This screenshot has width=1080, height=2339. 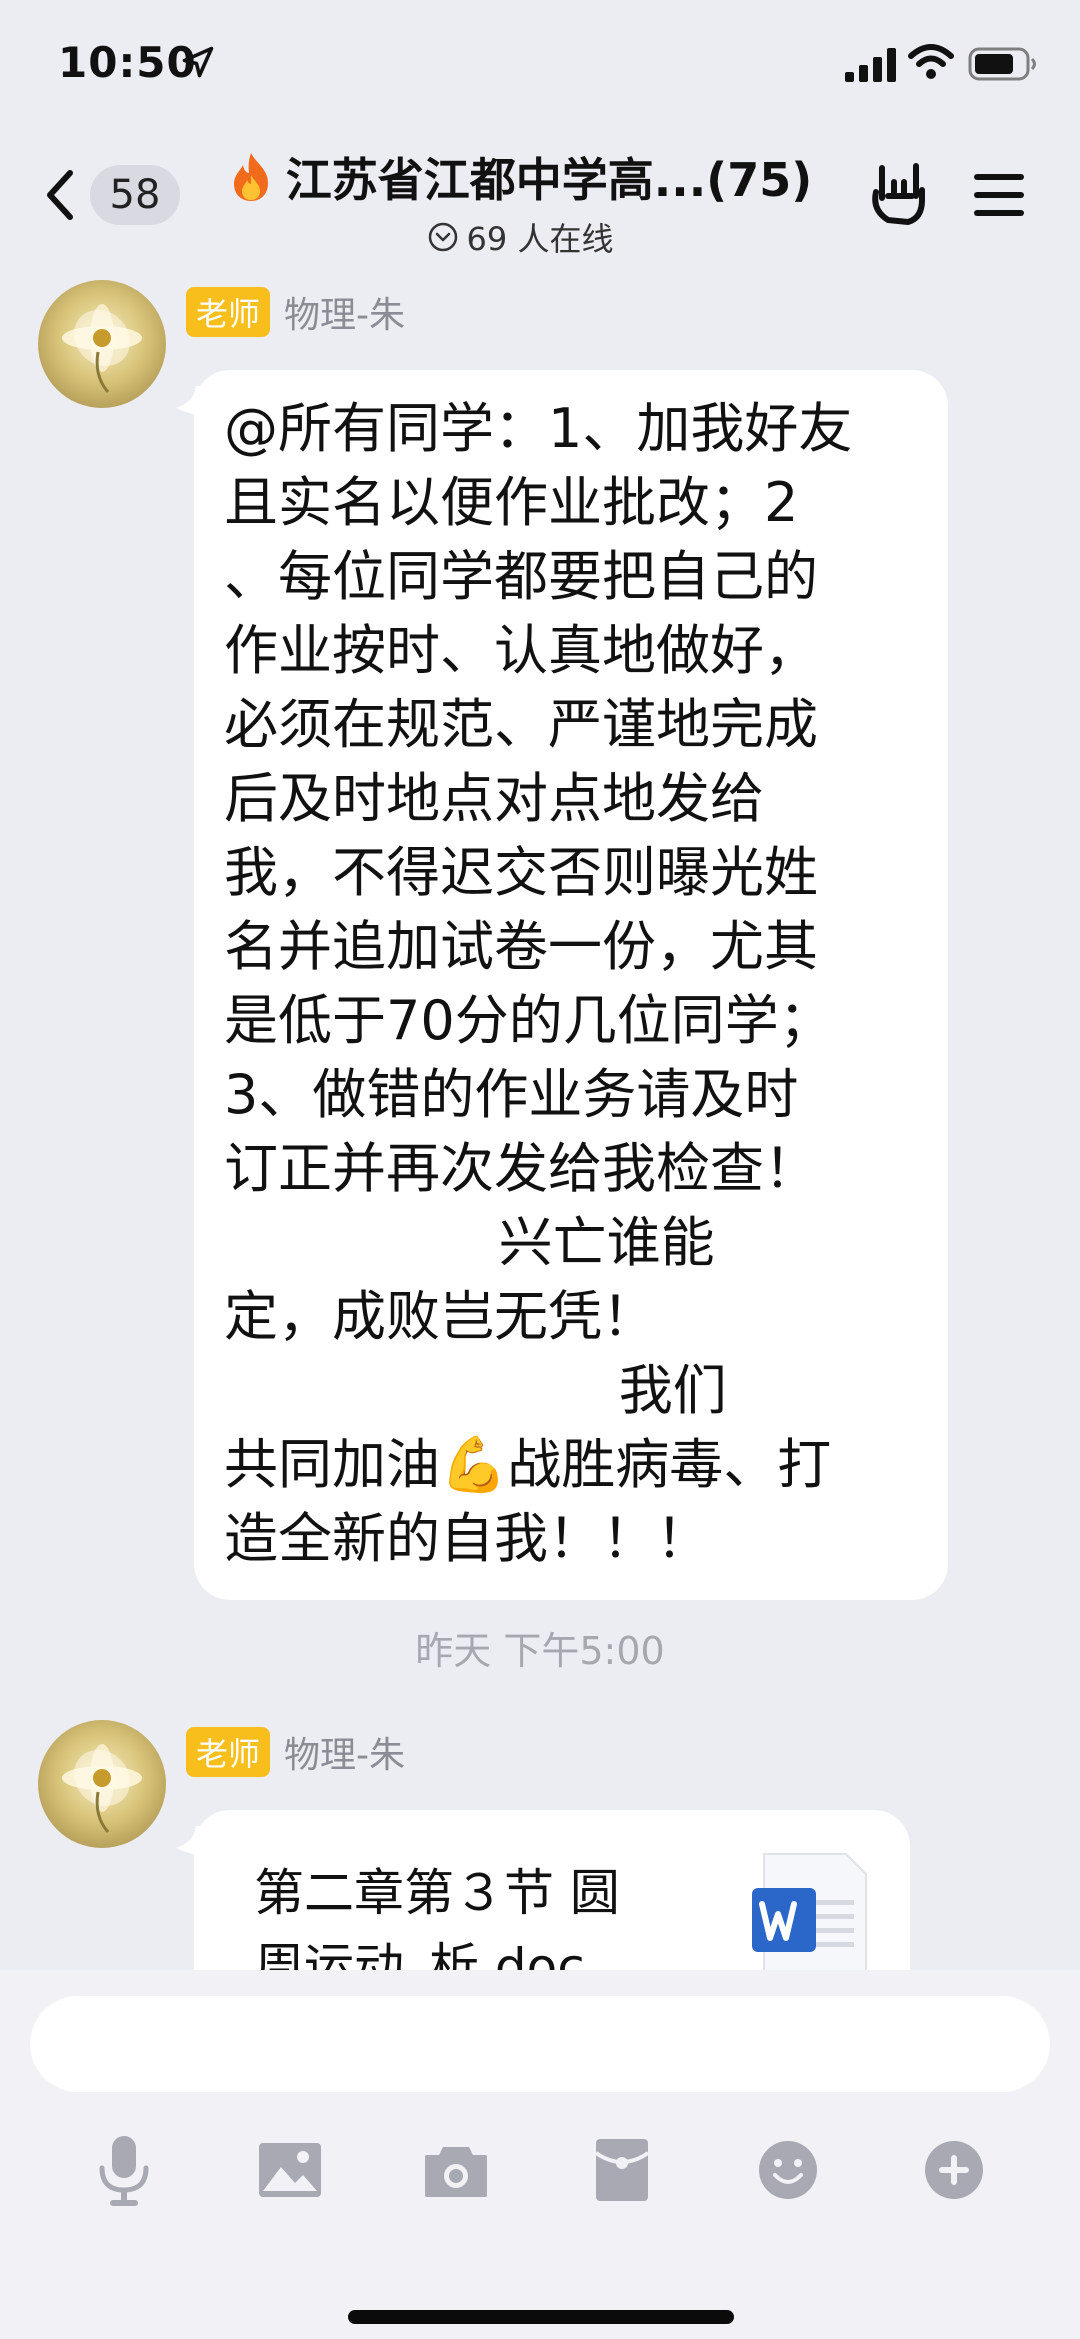 I want to click on word-document-icon, so click(x=809, y=1911).